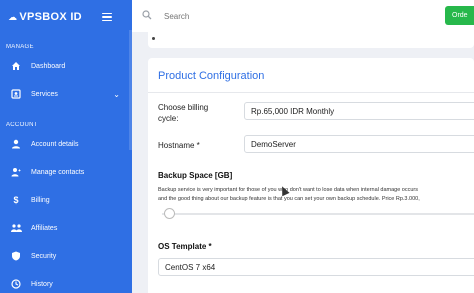 The height and width of the screenshot is (293, 474). Describe the element at coordinates (55, 144) in the screenshot. I see `sidebar-item-label: Account details` at that location.